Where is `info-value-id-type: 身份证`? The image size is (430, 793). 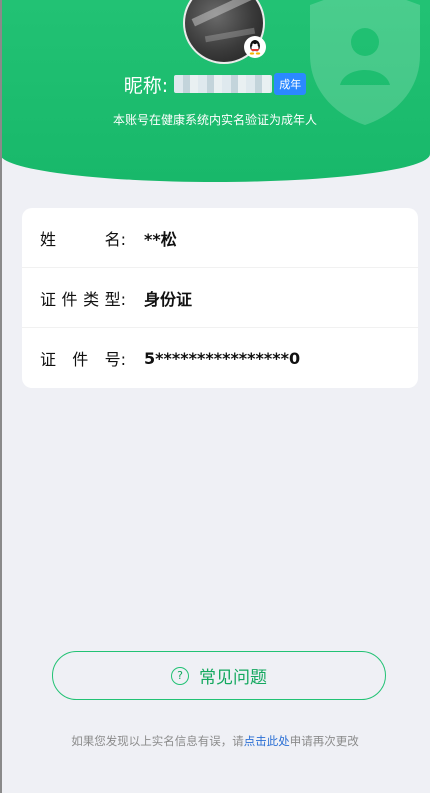
info-value-id-type: 身份证 is located at coordinates (168, 299).